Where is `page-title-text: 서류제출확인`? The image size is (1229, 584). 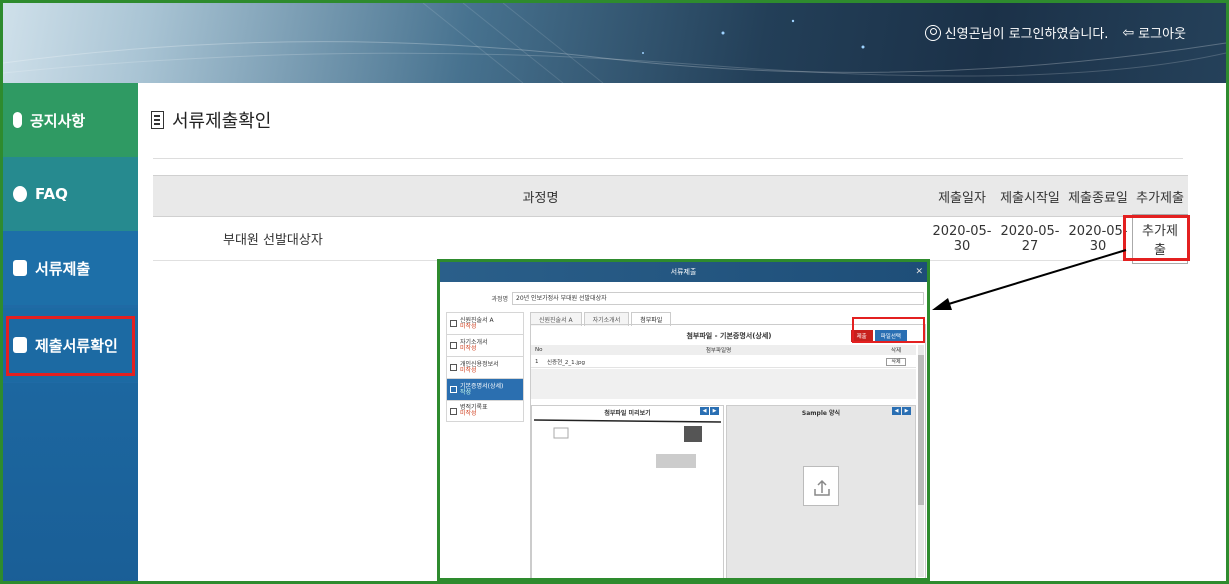
page-title-text: 서류제출확인 is located at coordinates (222, 121).